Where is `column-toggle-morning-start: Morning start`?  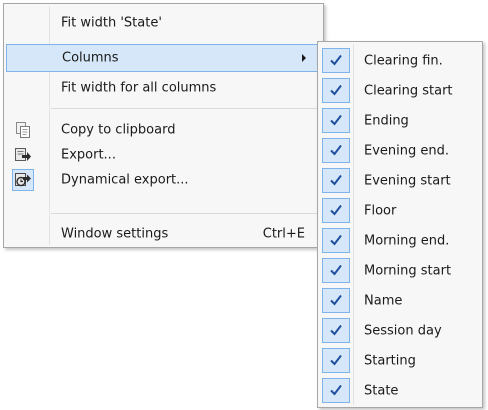 column-toggle-morning-start: Morning start is located at coordinates (400, 270).